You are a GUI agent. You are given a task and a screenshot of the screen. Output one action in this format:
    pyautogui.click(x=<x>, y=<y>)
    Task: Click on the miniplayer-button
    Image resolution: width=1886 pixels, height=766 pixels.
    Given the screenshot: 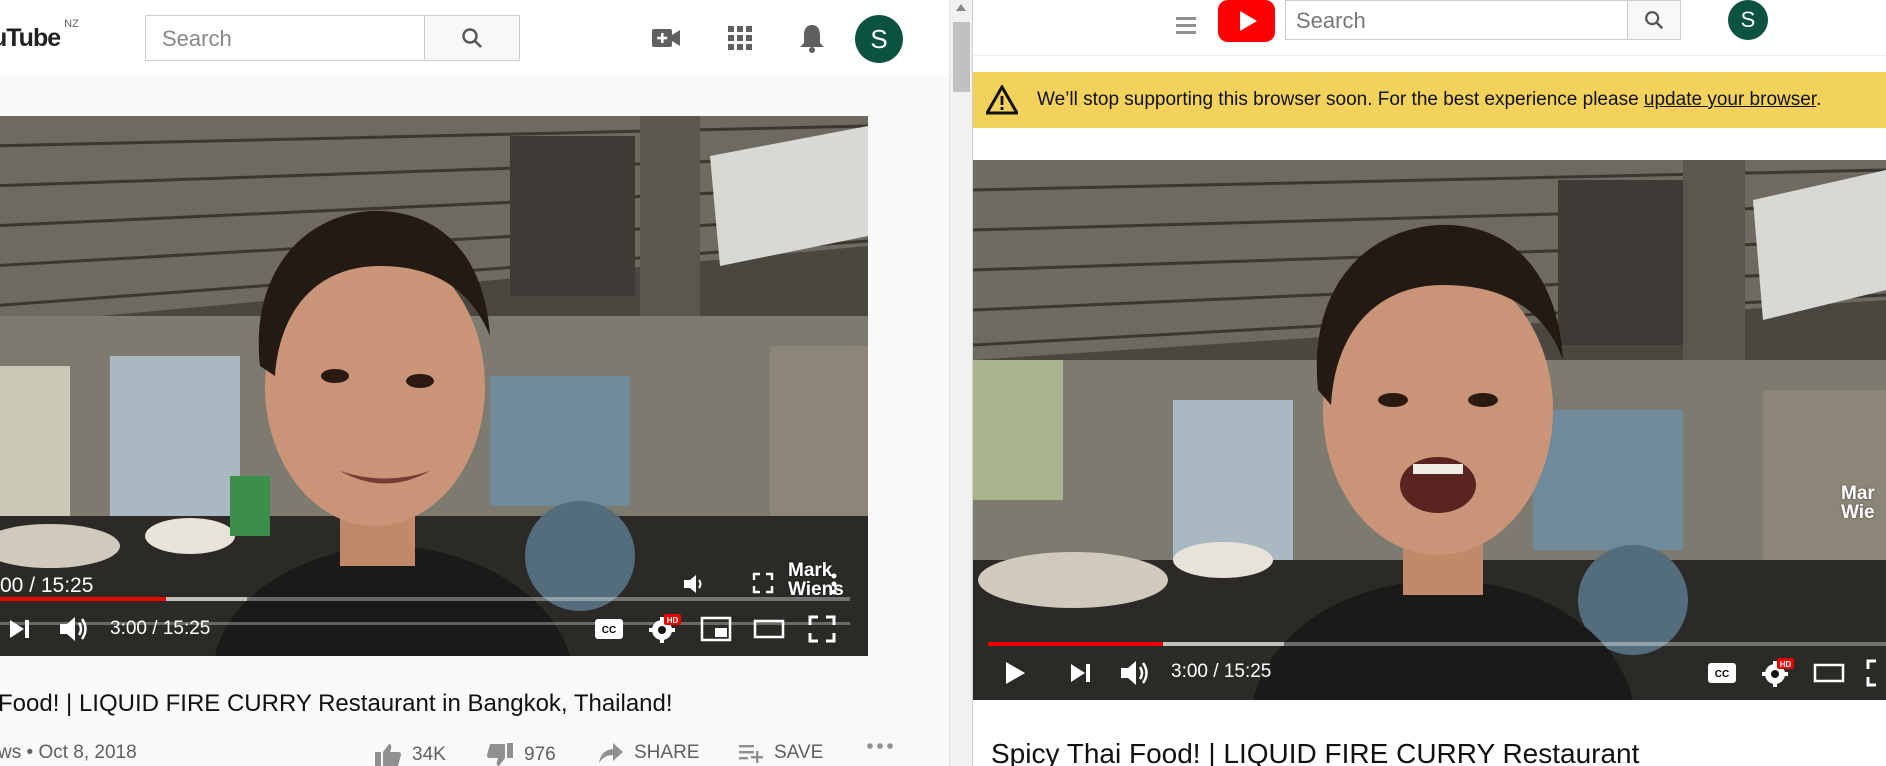 What is the action you would take?
    pyautogui.click(x=716, y=629)
    